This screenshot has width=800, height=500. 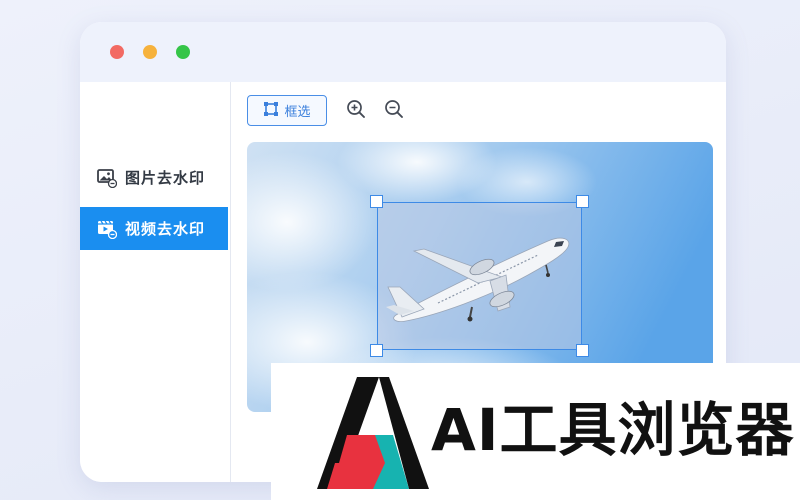 I want to click on resize-handle-bottom-left, so click(x=376, y=350).